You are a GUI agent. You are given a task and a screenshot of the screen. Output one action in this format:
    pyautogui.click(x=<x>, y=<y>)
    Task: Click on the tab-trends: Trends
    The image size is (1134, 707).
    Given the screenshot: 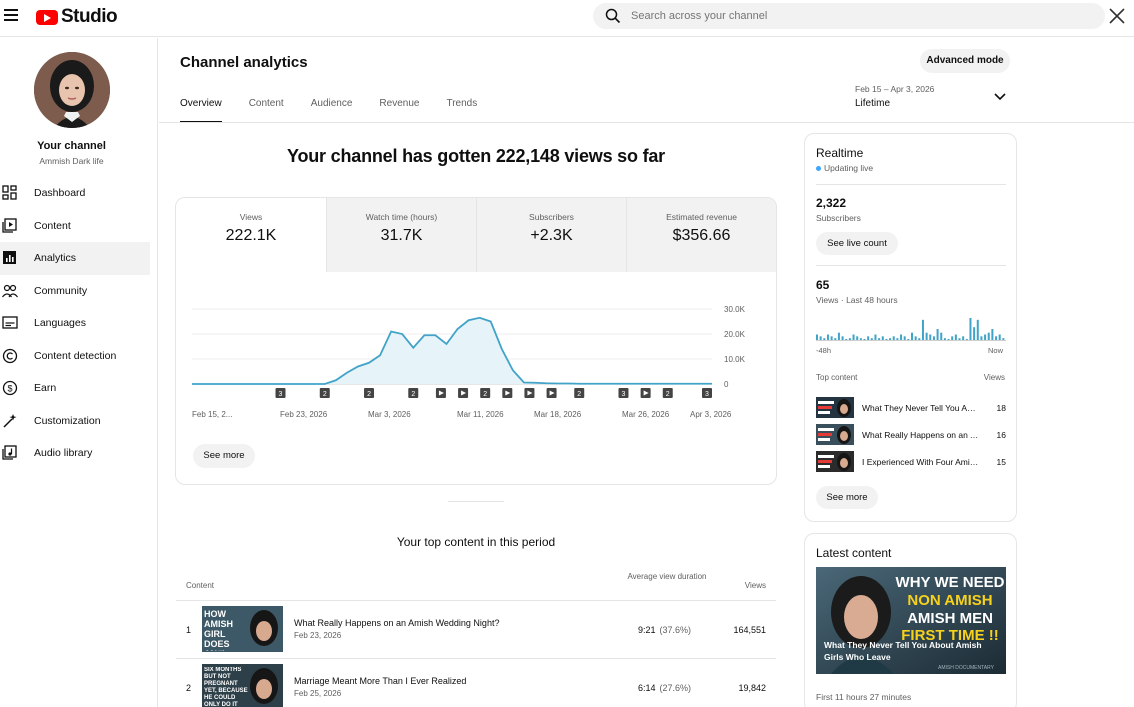 What is the action you would take?
    pyautogui.click(x=461, y=110)
    